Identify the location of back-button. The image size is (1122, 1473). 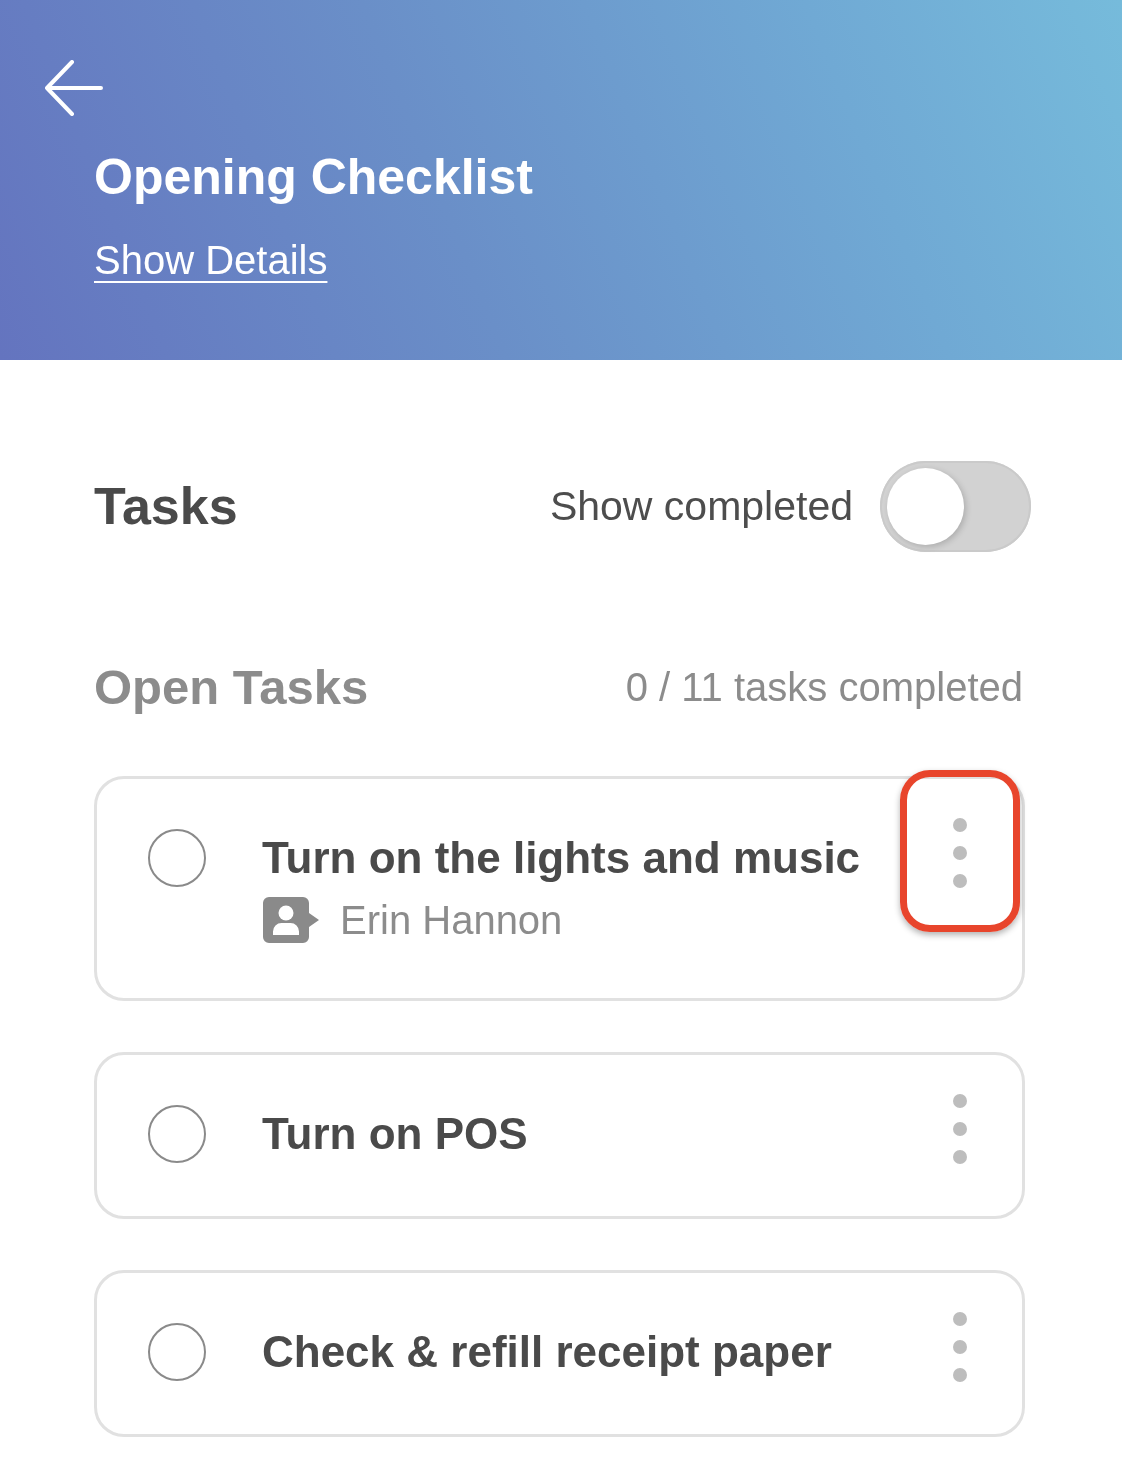
(74, 88).